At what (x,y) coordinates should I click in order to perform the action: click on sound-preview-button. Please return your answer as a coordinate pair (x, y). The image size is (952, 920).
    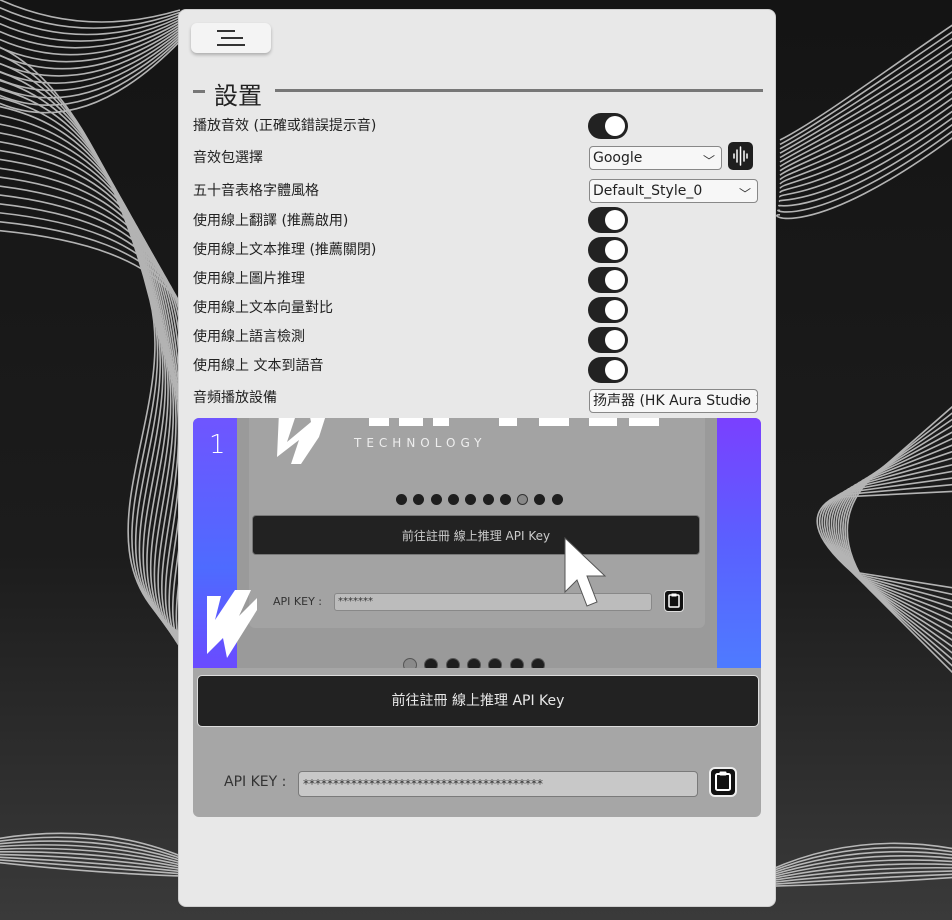
    Looking at the image, I should click on (740, 156).